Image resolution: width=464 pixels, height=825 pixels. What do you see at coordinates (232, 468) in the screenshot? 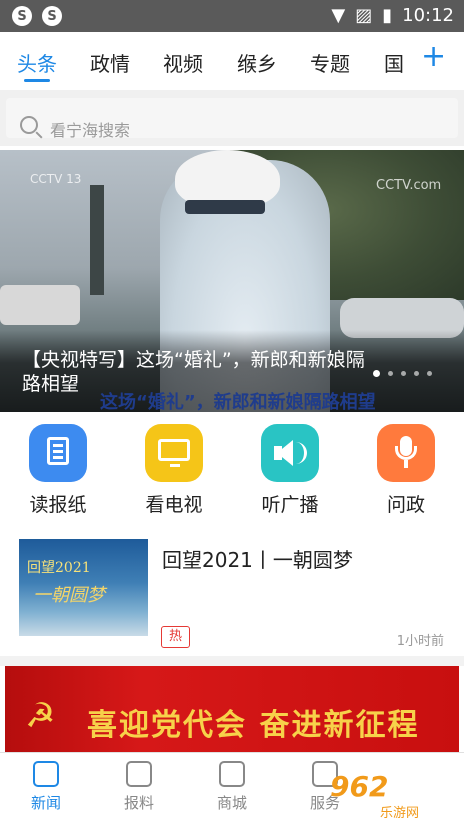
I see `quick-entries: 读报纸 看电视 听广播 问政` at bounding box center [232, 468].